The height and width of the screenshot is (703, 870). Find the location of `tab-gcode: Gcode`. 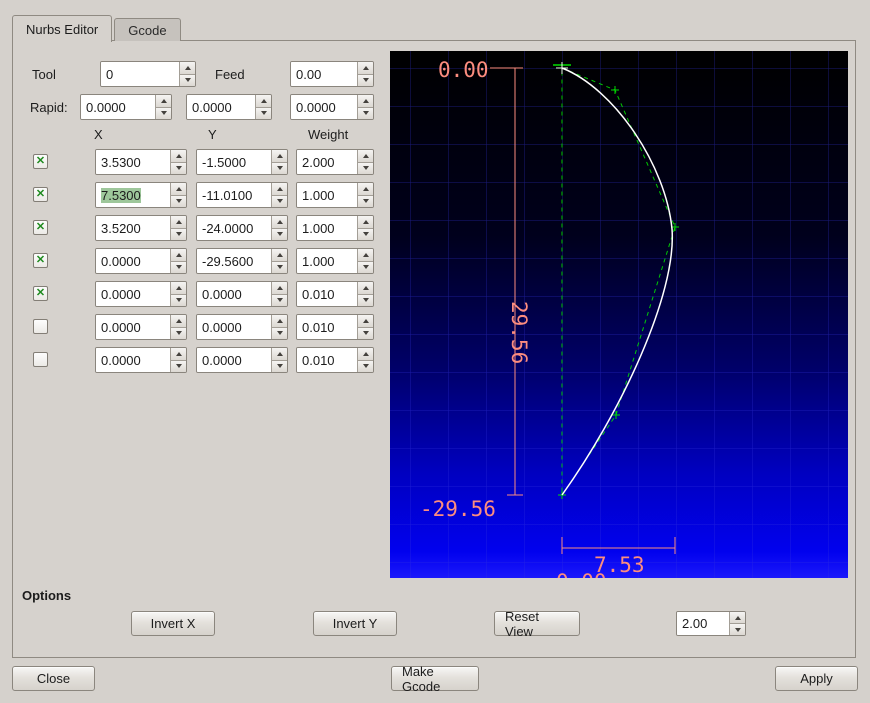

tab-gcode: Gcode is located at coordinates (147, 29).